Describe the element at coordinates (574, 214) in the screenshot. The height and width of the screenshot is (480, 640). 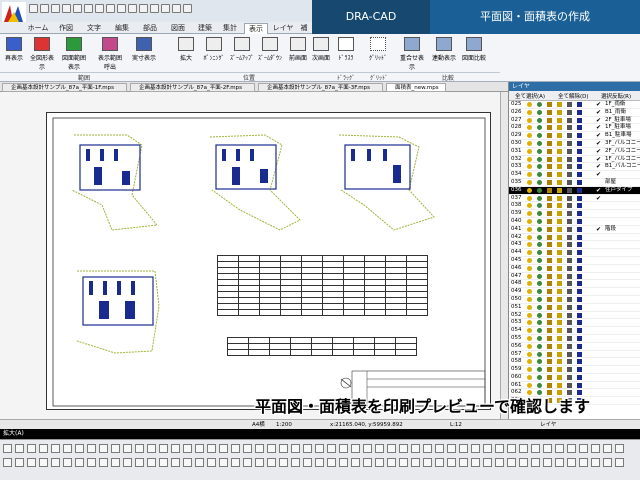
I see `layer-row: 039` at that location.